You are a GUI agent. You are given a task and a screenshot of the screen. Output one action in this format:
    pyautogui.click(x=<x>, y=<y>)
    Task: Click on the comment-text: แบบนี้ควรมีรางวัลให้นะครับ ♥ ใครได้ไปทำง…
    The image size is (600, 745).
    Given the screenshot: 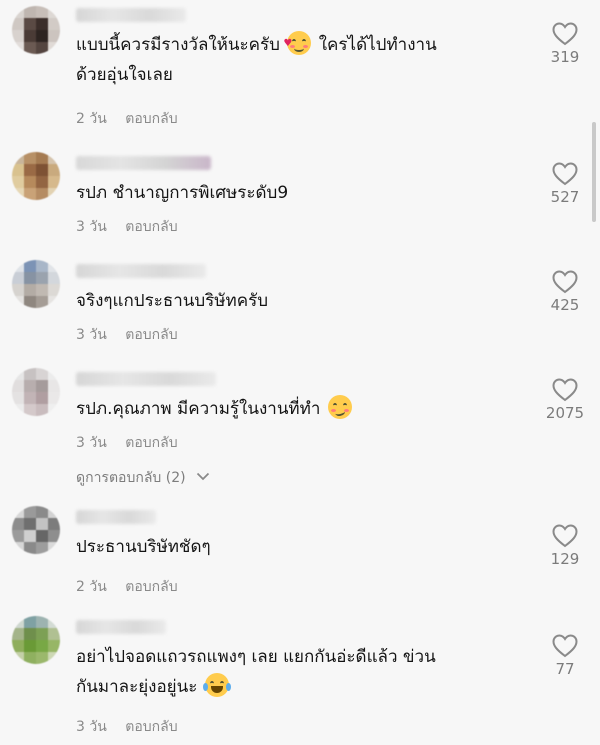 What is the action you would take?
    pyautogui.click(x=296, y=60)
    